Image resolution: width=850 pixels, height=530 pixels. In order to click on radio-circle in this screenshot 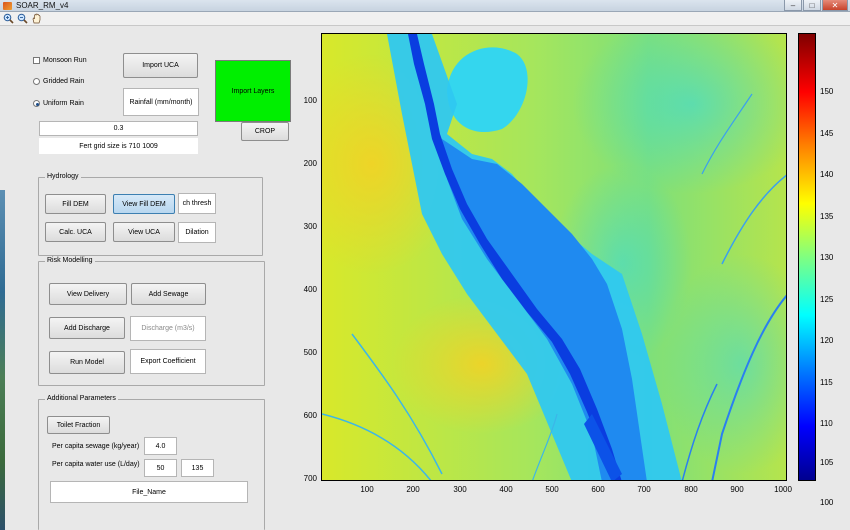, I will do `click(36, 81)`.